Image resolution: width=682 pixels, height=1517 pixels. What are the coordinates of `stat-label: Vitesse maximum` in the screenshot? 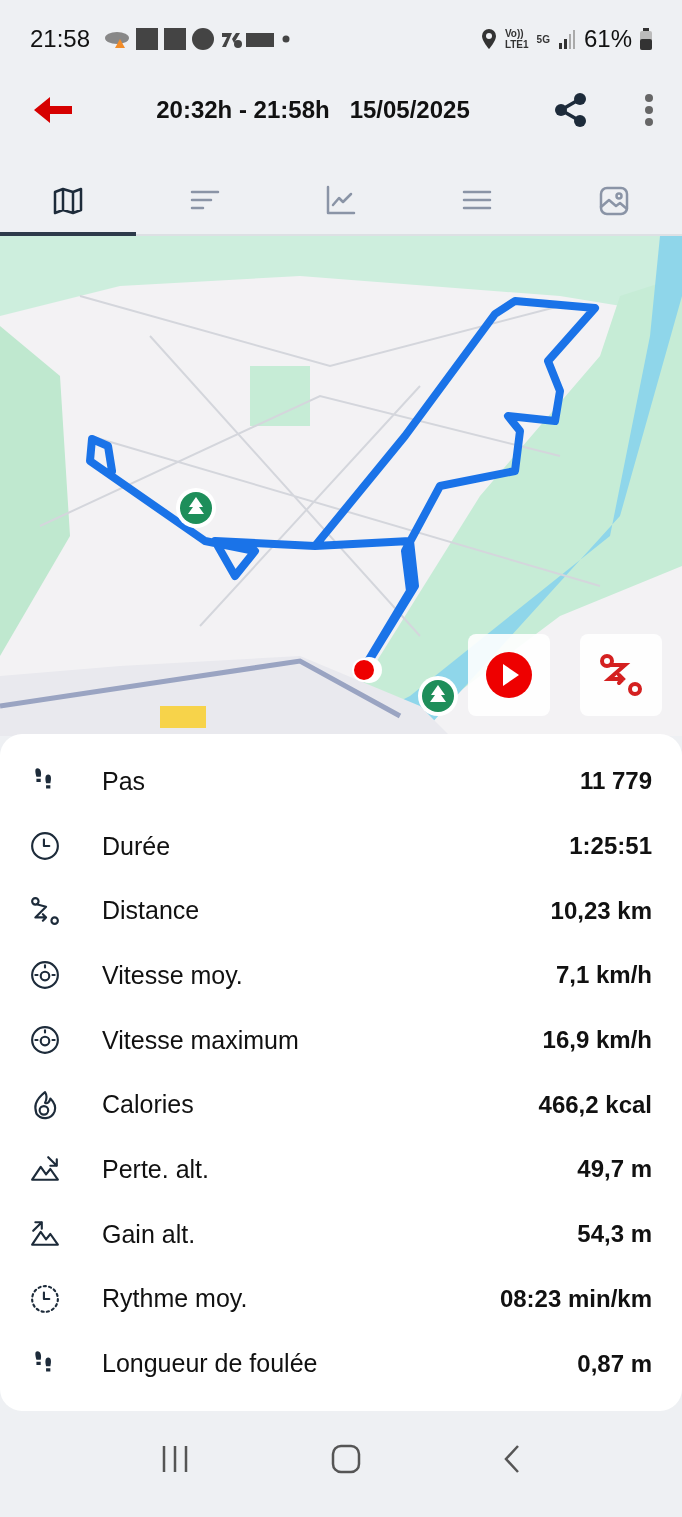 It's located at (201, 1040).